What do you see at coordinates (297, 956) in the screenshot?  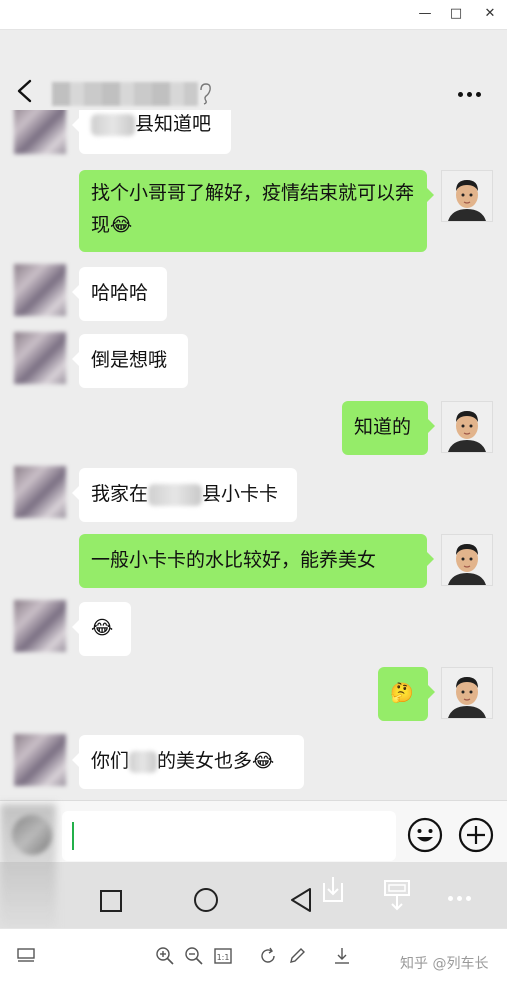 I see `edit-pencil-icon` at bounding box center [297, 956].